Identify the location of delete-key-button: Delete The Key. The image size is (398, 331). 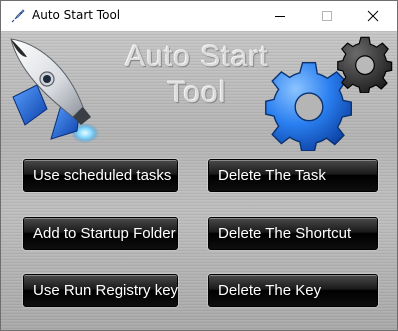
(293, 290).